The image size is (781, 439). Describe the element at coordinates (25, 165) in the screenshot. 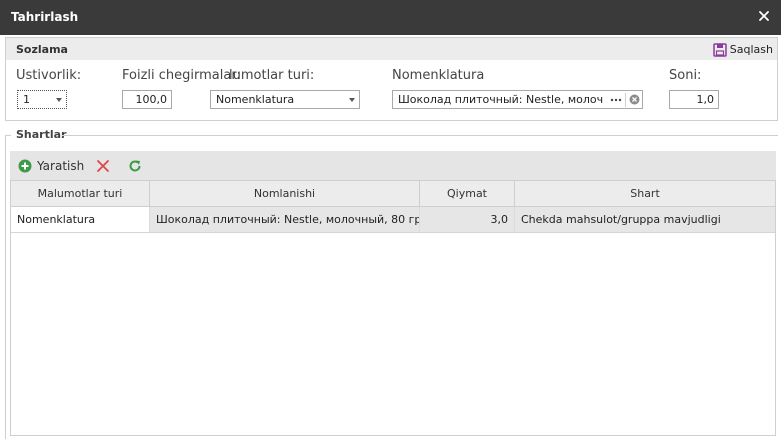

I see `plus-circle-icon` at that location.